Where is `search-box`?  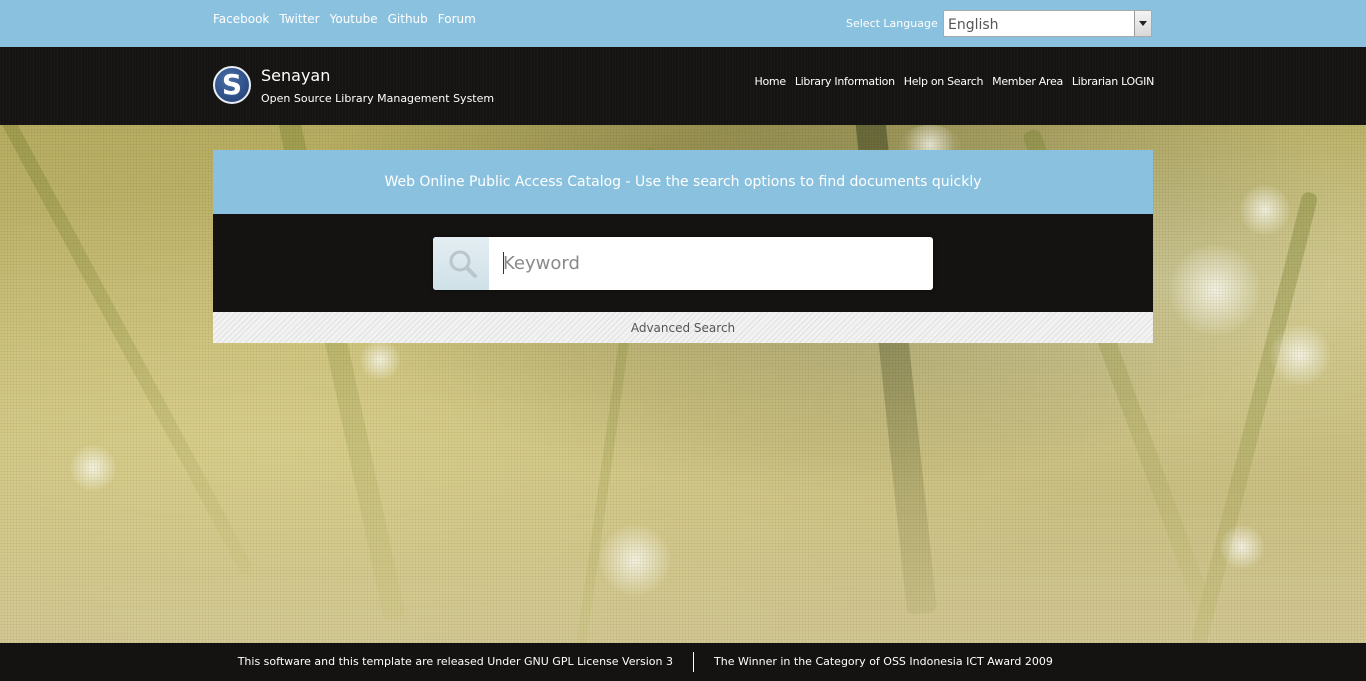
search-box is located at coordinates (683, 263).